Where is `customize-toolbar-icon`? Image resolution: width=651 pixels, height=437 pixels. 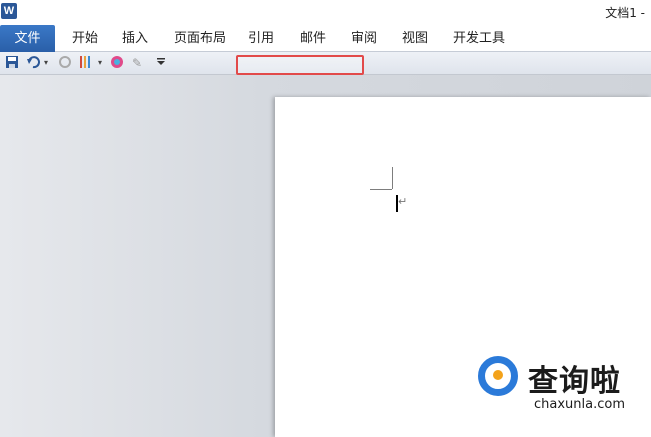
customize-toolbar-icon is located at coordinates (161, 63).